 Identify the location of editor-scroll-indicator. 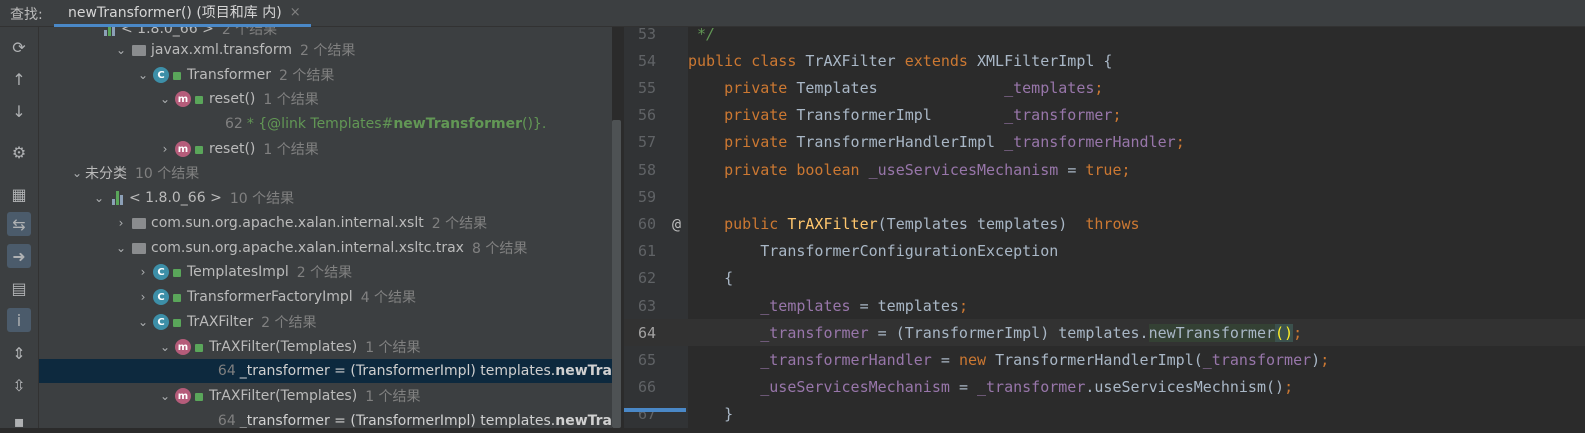
(655, 410).